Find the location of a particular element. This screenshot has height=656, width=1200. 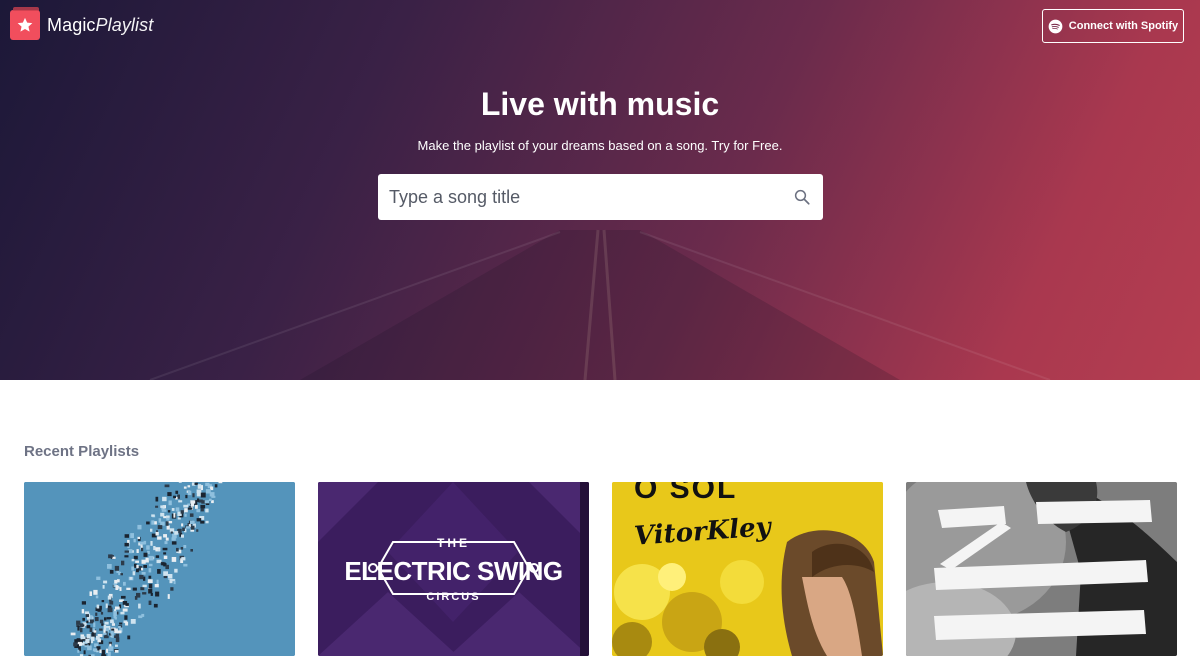

playlist-cover-vitor-kley is located at coordinates (747, 569).